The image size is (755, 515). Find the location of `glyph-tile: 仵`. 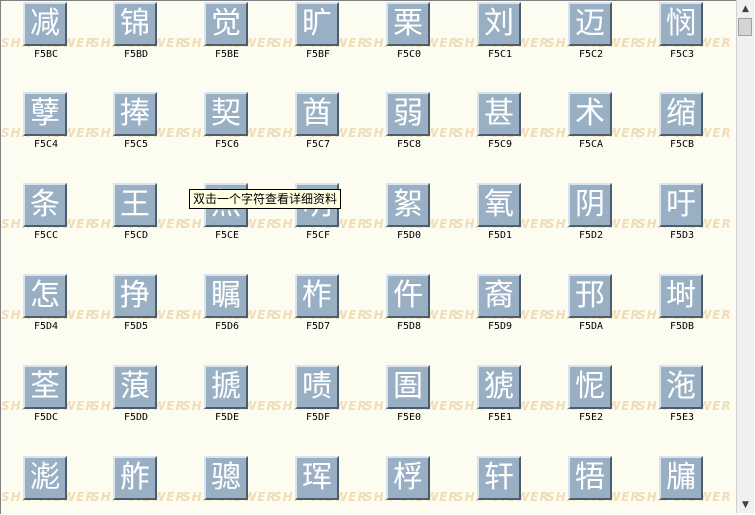

glyph-tile: 仵 is located at coordinates (408, 296).